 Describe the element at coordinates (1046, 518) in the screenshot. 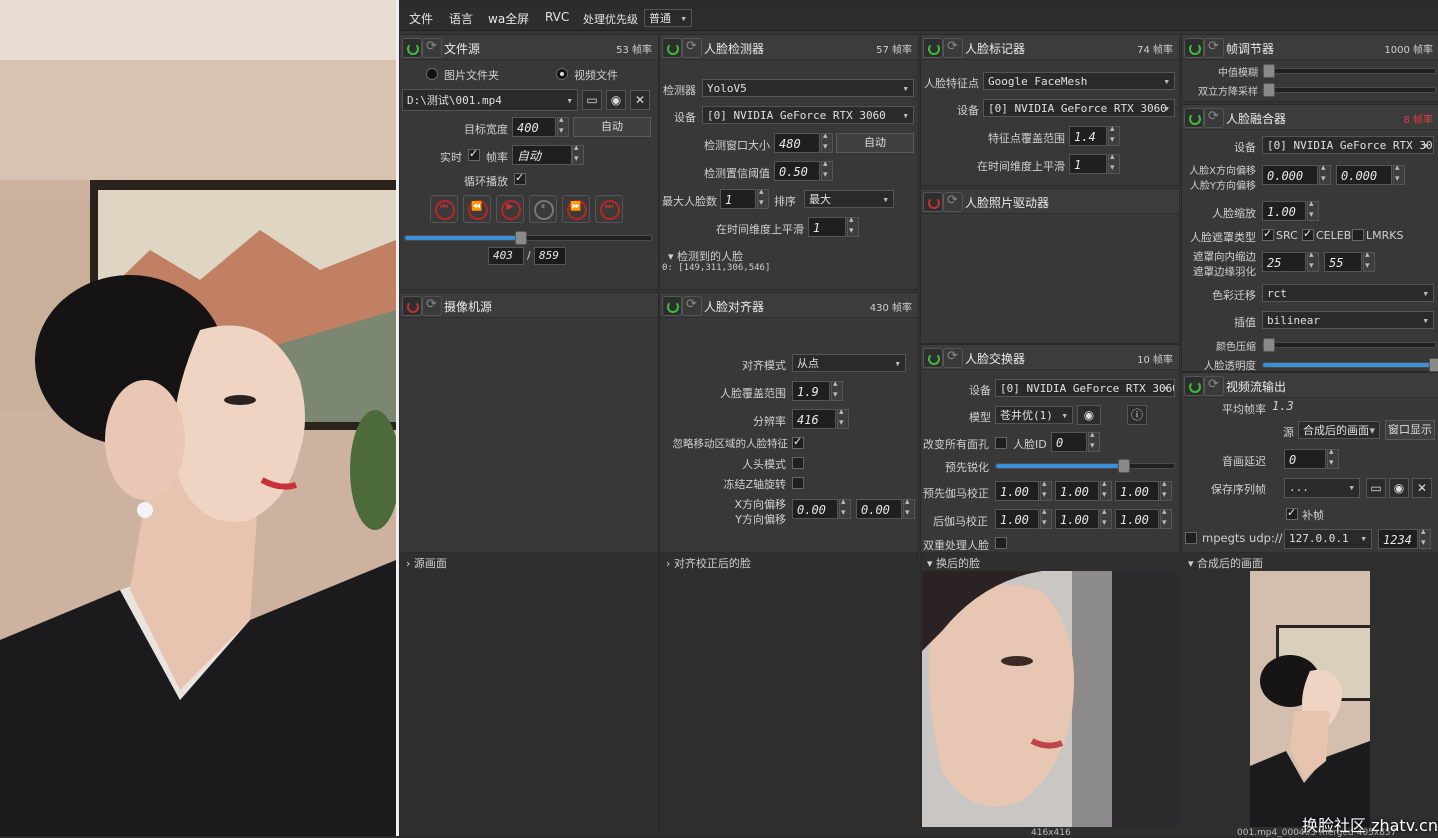

I see `post-gamma-r-stepper` at that location.